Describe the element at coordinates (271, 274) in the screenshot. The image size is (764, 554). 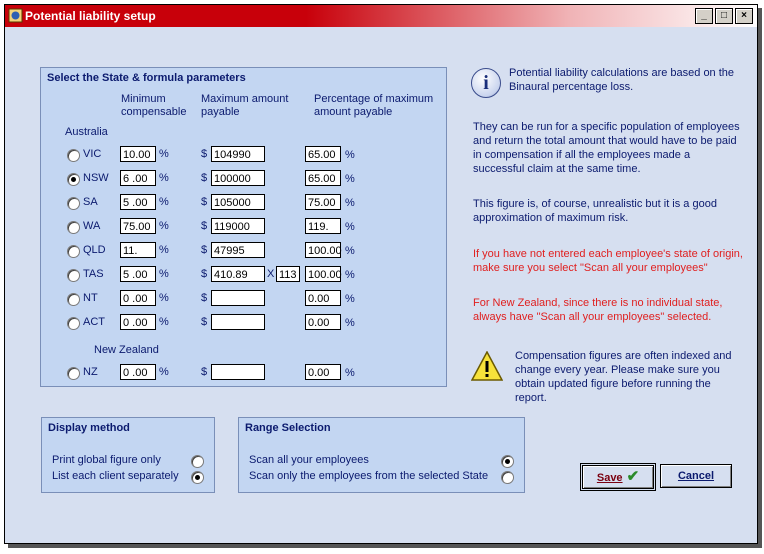
I see `multiplier-label: X` at that location.